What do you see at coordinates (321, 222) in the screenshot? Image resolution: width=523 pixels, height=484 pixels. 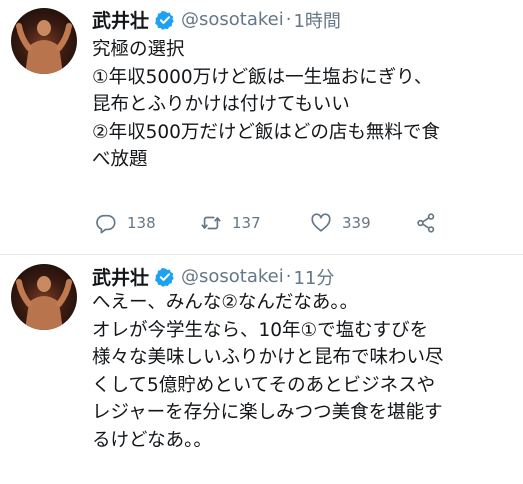 I see `heart-icon` at bounding box center [321, 222].